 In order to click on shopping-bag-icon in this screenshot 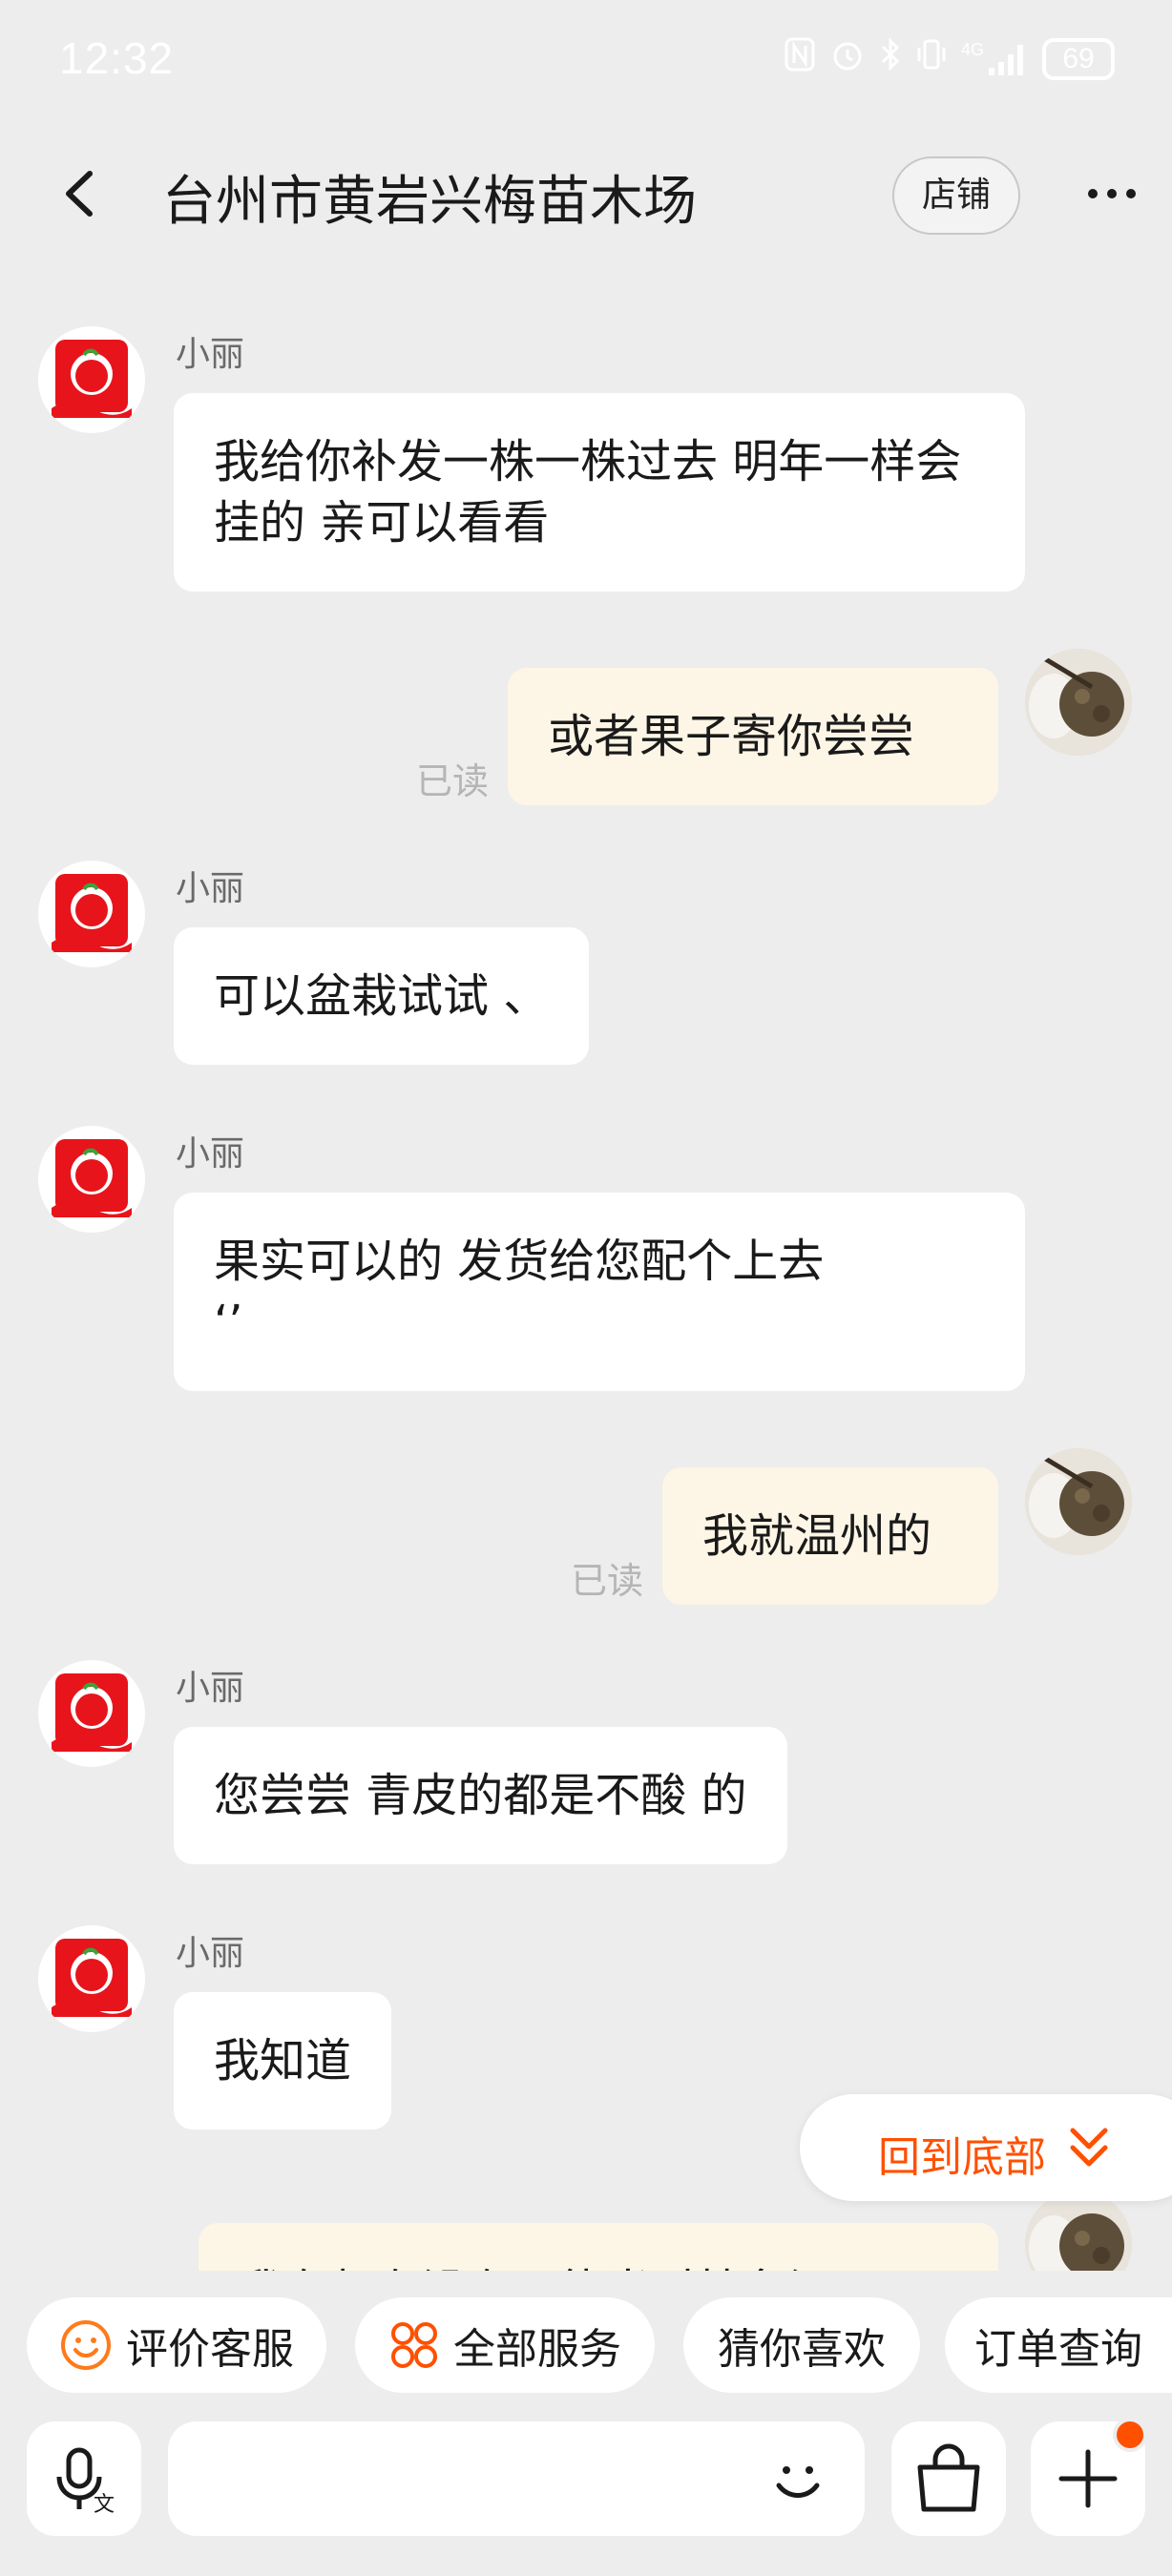, I will do `click(948, 2477)`.